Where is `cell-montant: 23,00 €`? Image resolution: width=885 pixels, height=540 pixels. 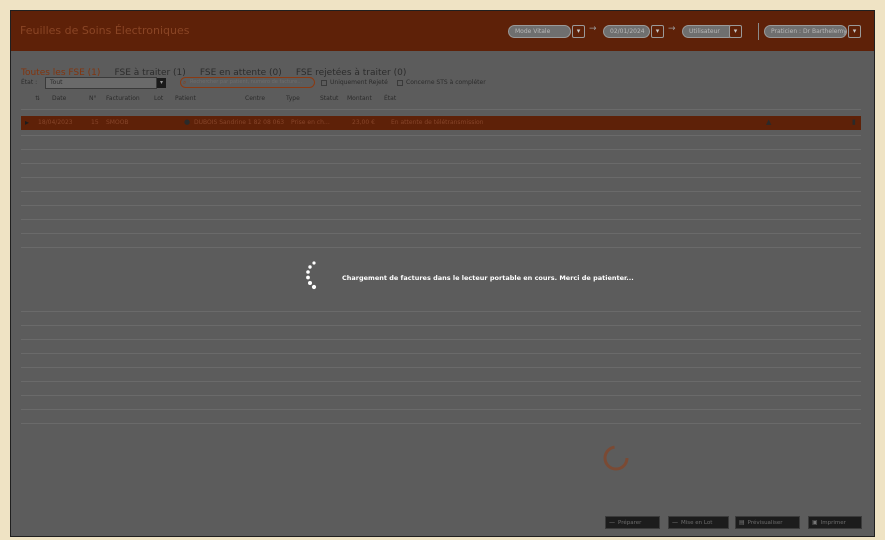
cell-montant: 23,00 € is located at coordinates (363, 122).